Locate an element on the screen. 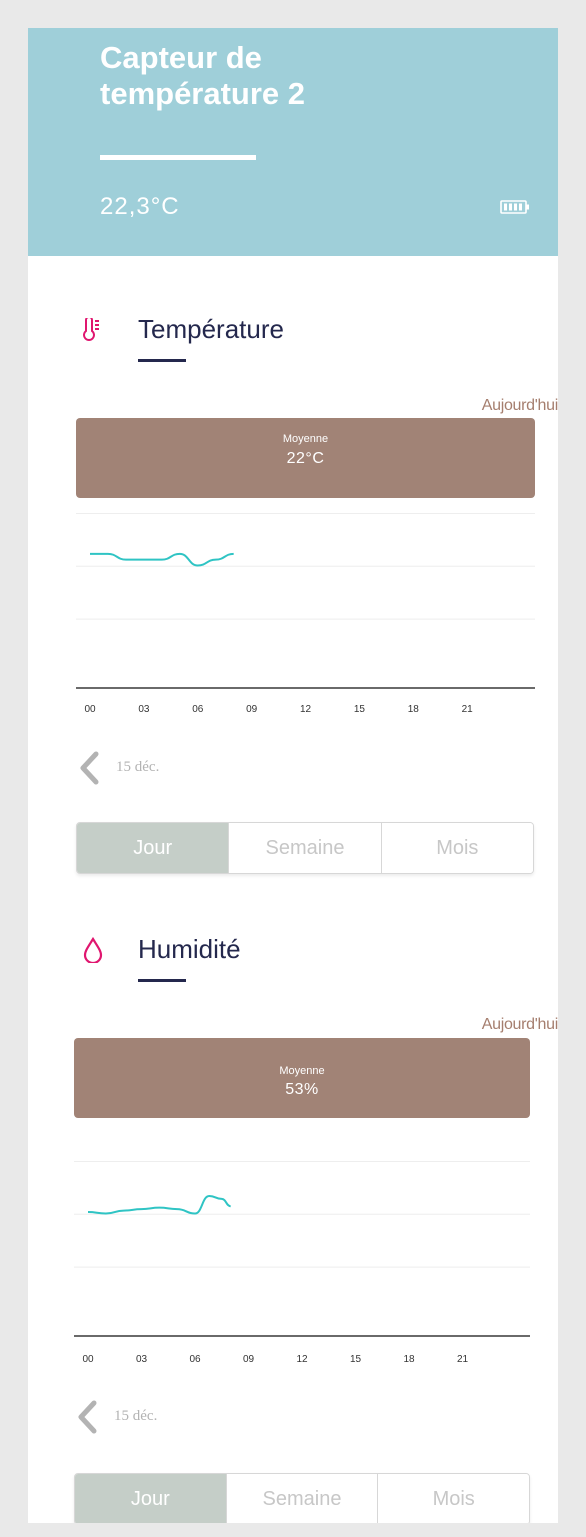 Image resolution: width=586 pixels, height=1537 pixels. temperature-period-selector: Jour Semaine Mois is located at coordinates (305, 848).